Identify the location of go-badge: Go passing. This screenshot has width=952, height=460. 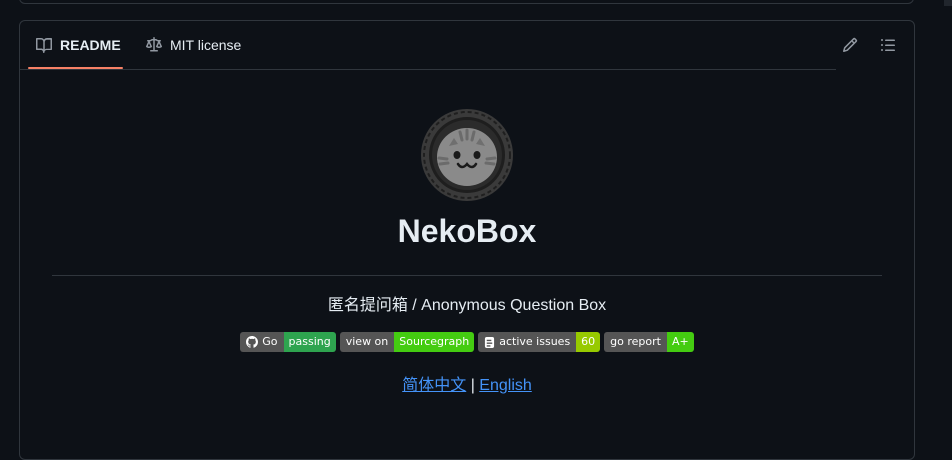
(288, 342).